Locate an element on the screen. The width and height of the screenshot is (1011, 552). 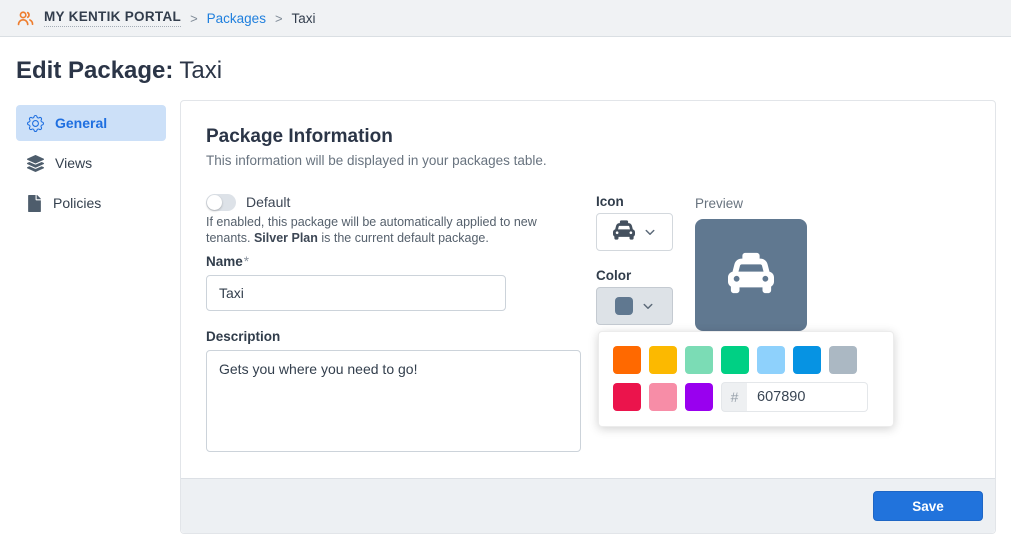
sidebar: General Views Policies is located at coordinates (91, 162).